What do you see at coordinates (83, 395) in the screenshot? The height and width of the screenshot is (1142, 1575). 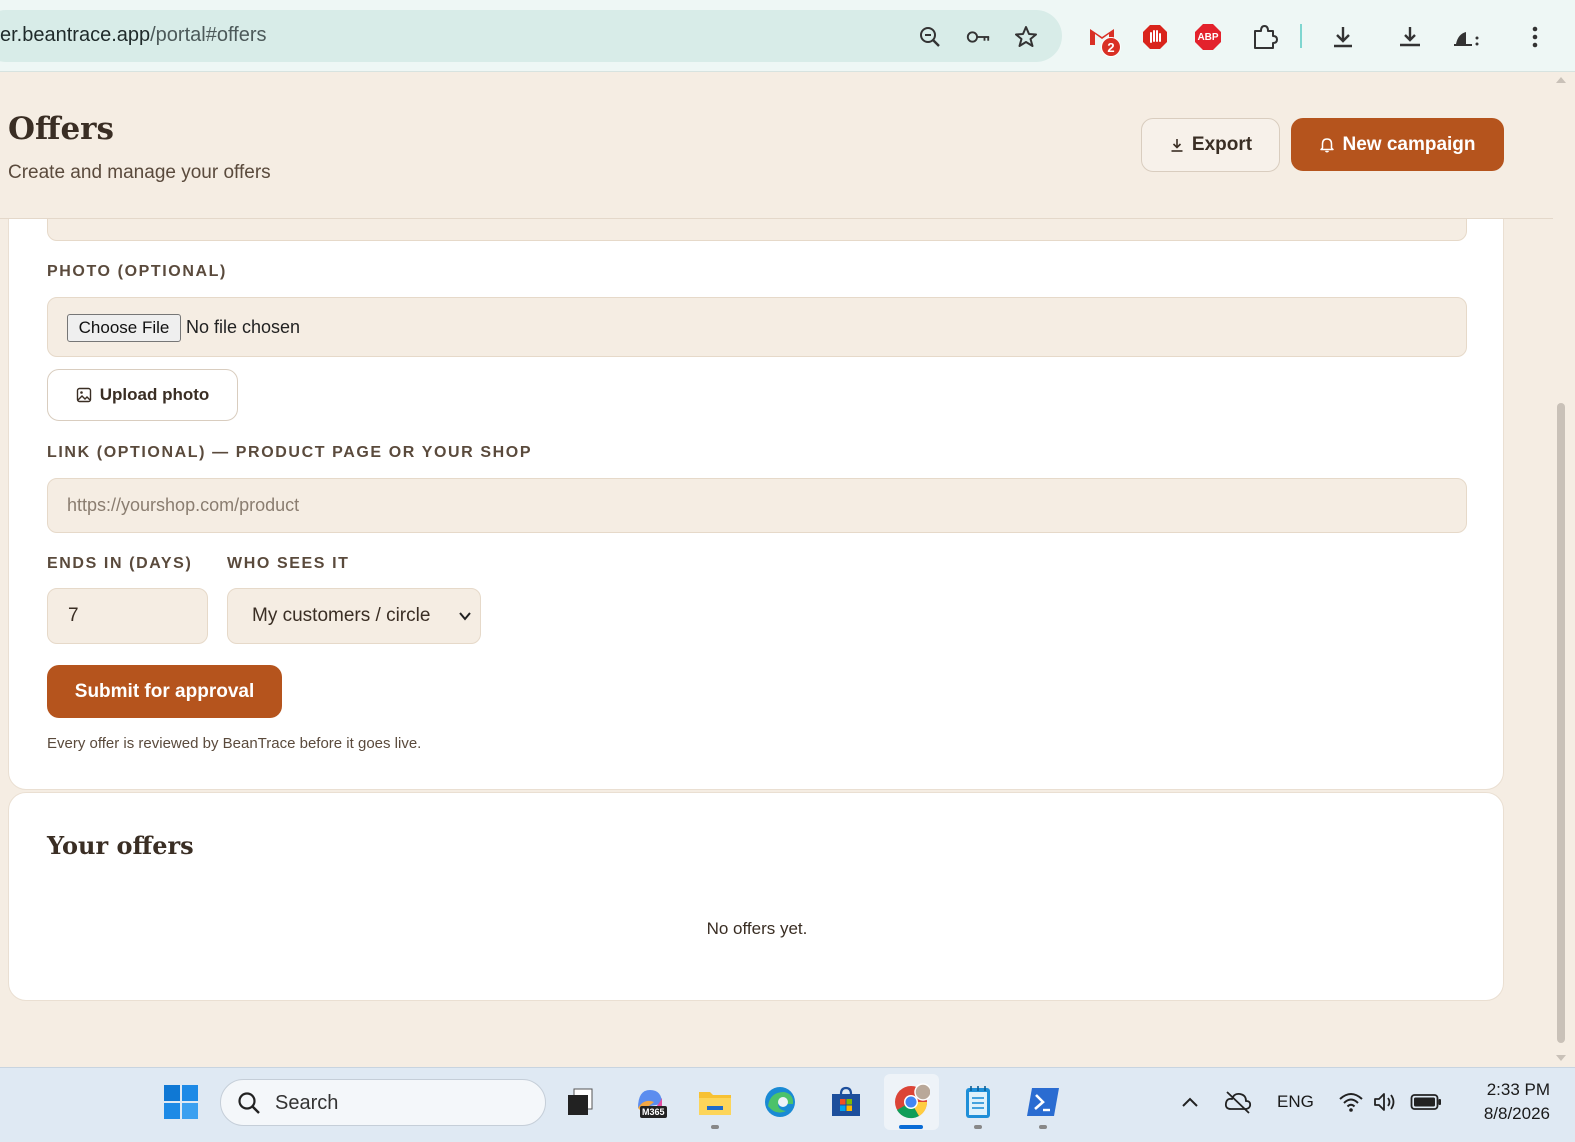 I see `image-icon` at bounding box center [83, 395].